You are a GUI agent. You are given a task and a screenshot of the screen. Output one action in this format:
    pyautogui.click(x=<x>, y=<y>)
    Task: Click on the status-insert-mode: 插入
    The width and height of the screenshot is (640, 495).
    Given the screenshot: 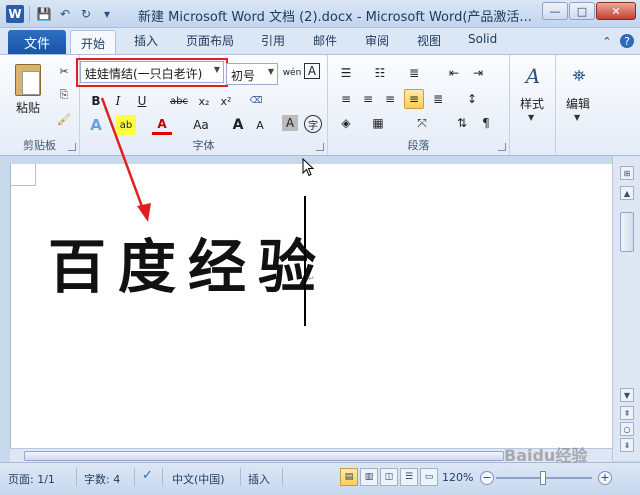 What is the action you would take?
    pyautogui.click(x=259, y=479)
    